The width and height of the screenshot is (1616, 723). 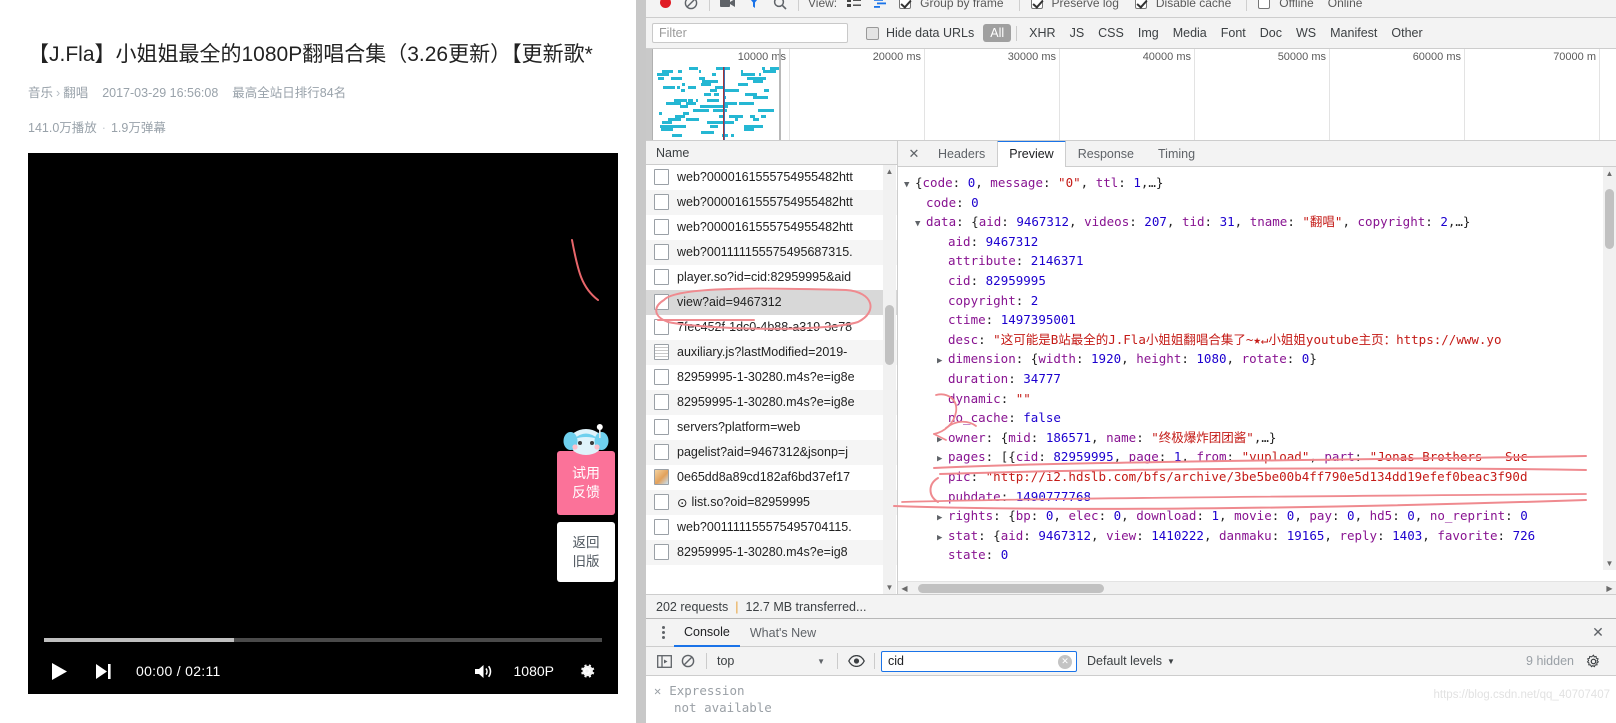 What do you see at coordinates (1257, 587) in the screenshot?
I see `detail-horizontal-scrollbar: ◀ ▶` at bounding box center [1257, 587].